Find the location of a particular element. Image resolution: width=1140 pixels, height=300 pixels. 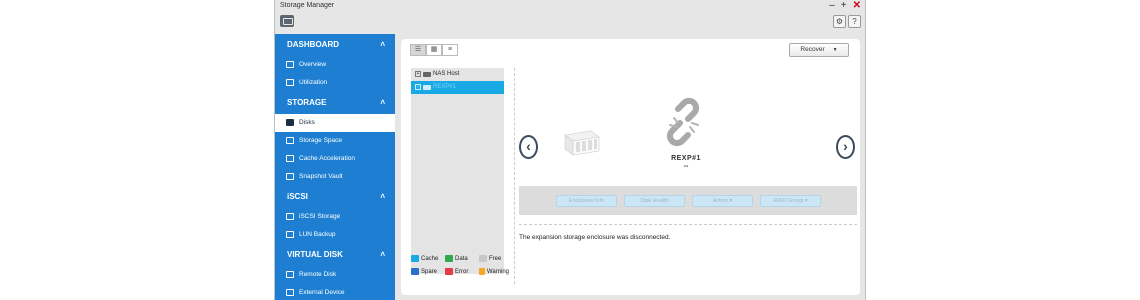

chart-icon is located at coordinates (290, 82).